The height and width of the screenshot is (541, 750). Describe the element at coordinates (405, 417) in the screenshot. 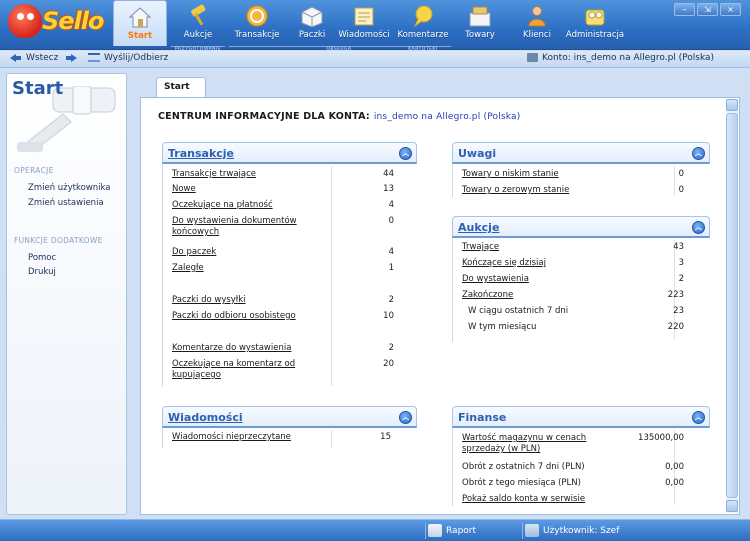

I see `collapse-wiadomosci-icon: ︿` at that location.